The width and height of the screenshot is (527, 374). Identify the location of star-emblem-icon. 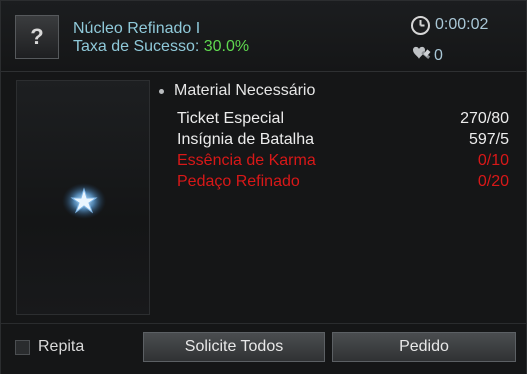
(84, 201).